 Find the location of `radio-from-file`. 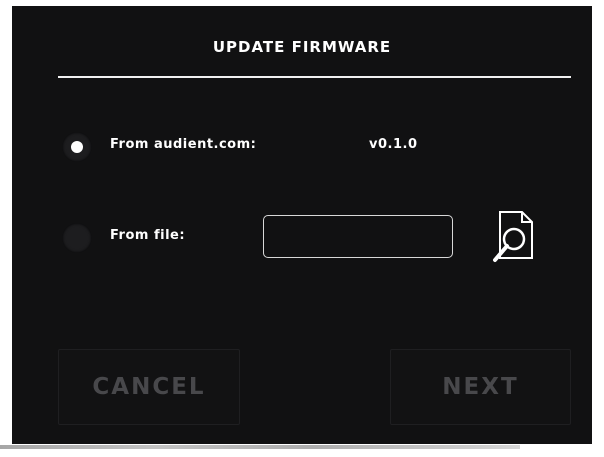

radio-from-file is located at coordinates (77, 238).